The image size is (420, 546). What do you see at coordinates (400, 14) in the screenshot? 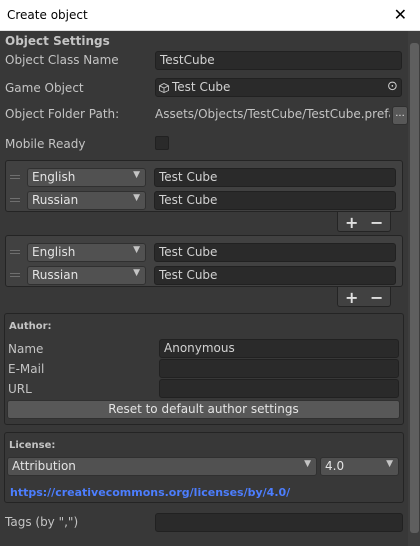
I see `close-icon: ✕` at bounding box center [400, 14].